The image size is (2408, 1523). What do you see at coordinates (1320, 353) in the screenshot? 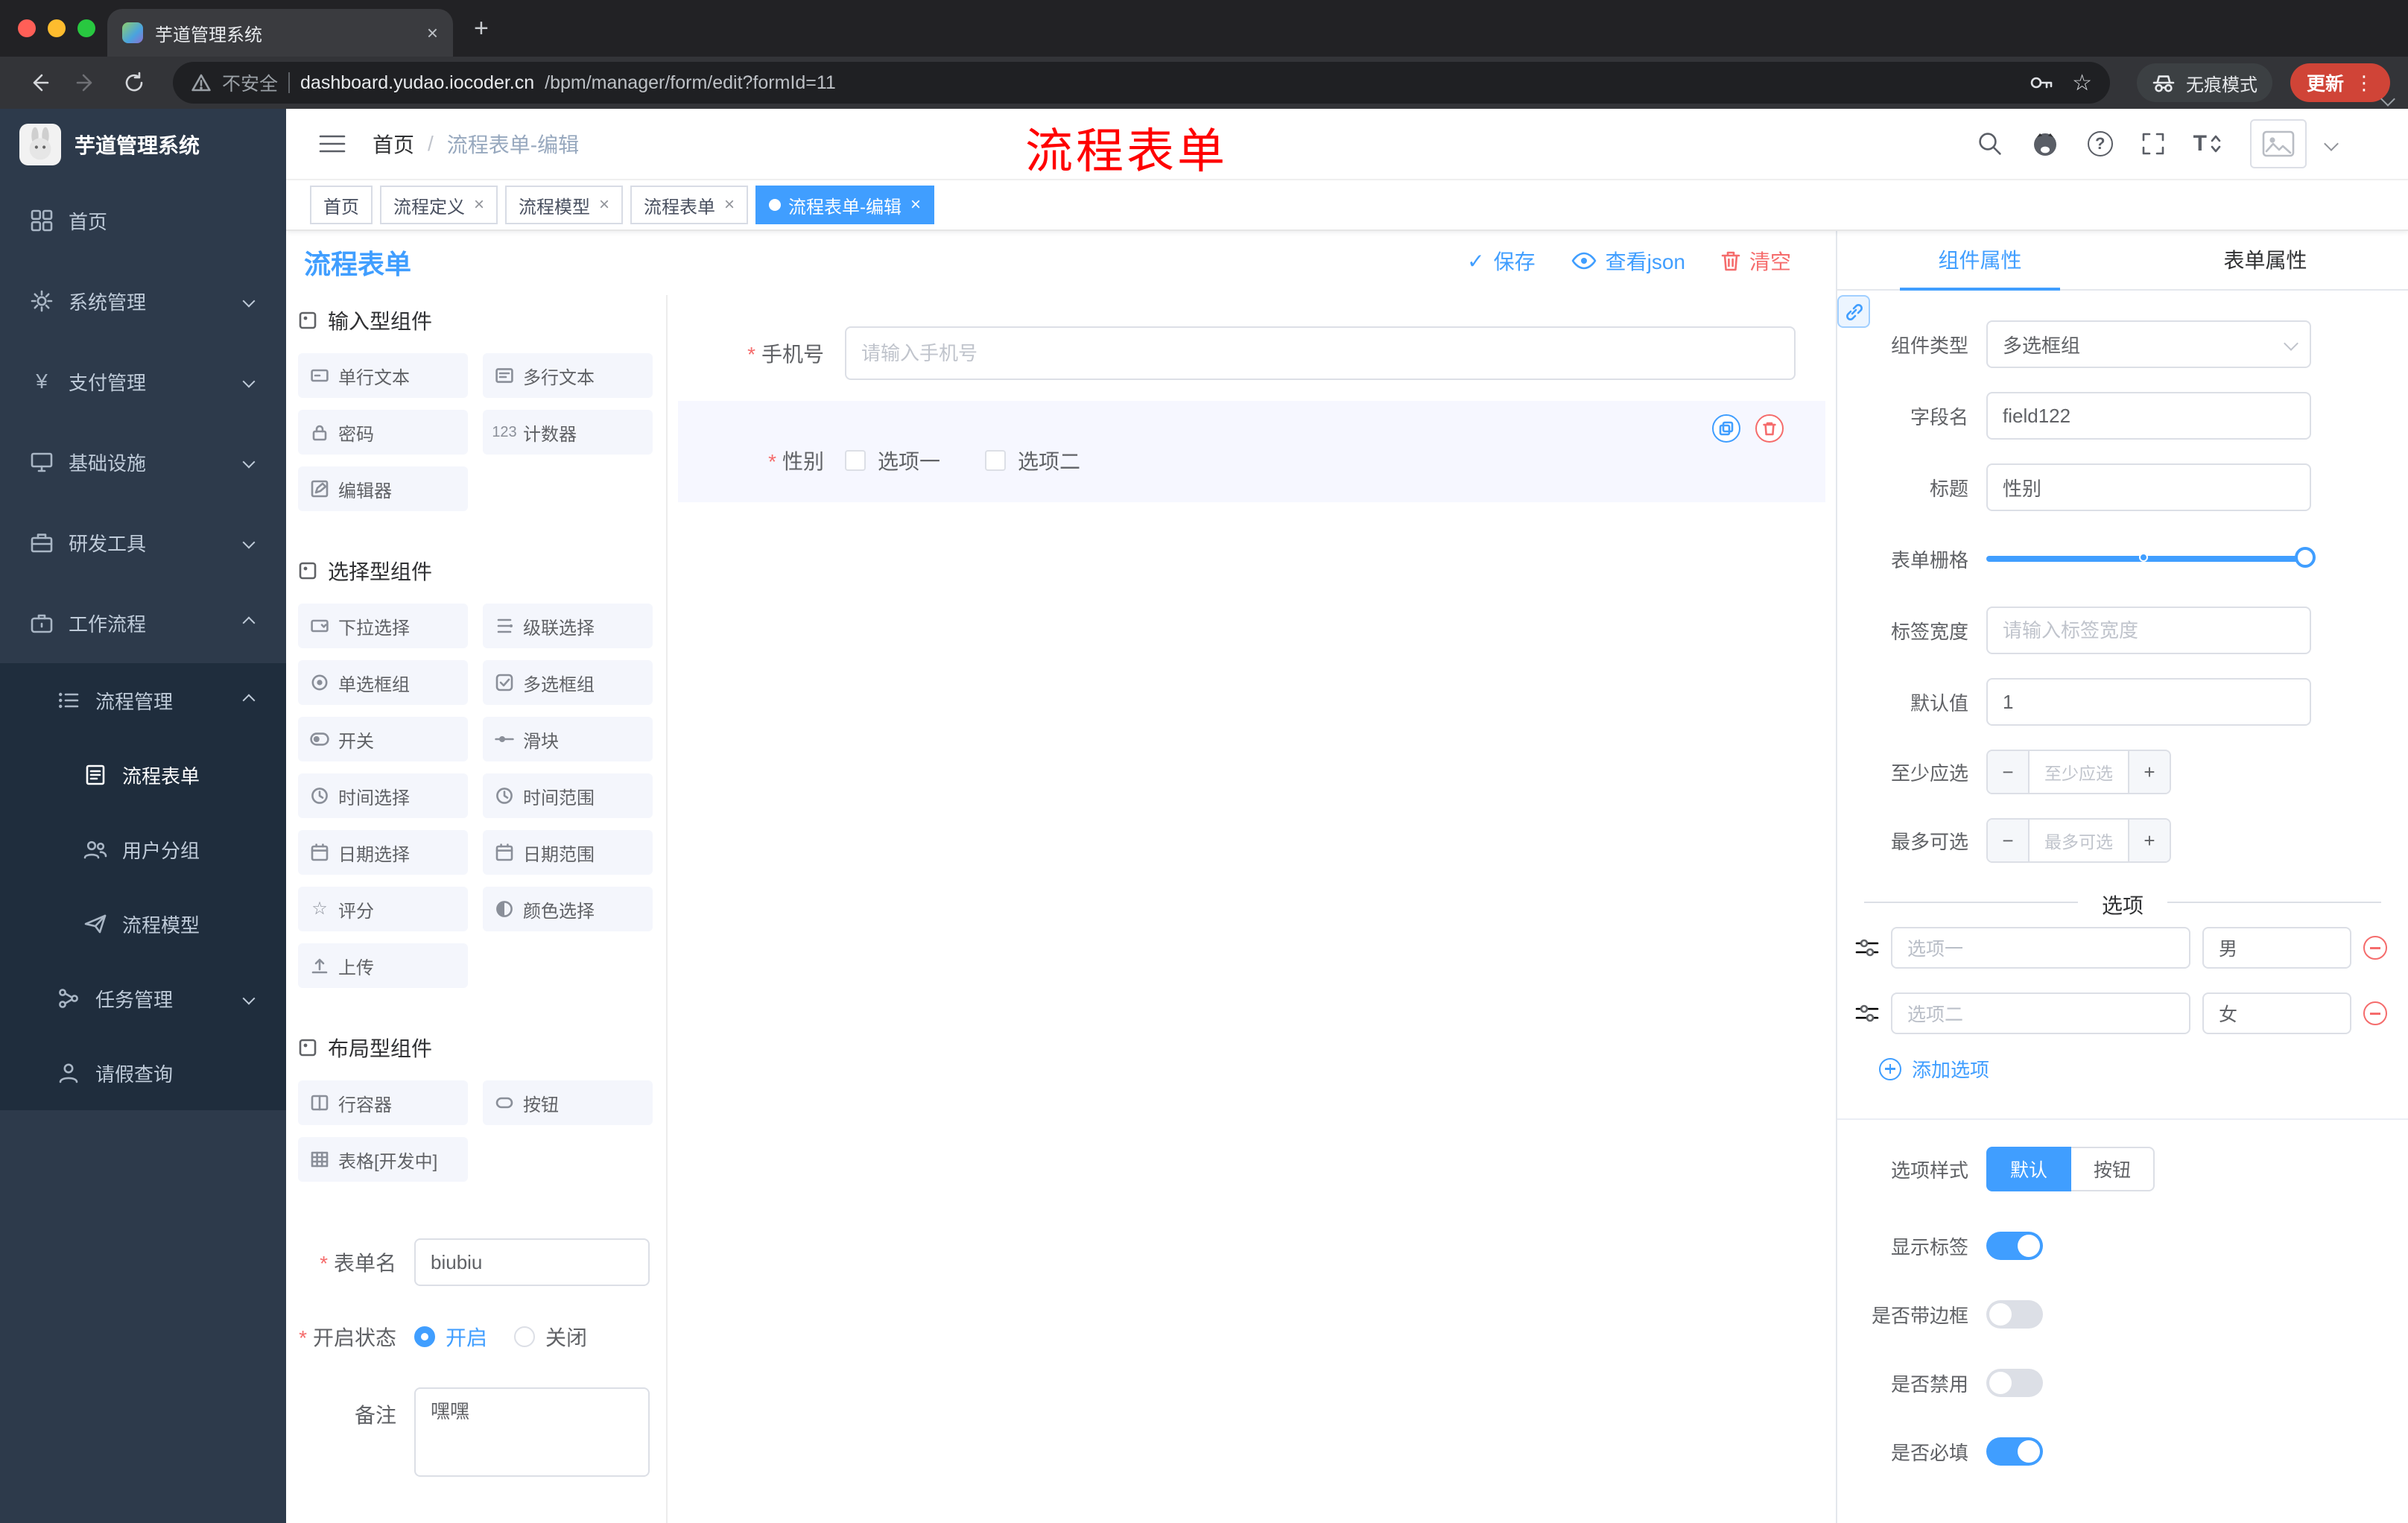
I see `phone-input` at bounding box center [1320, 353].